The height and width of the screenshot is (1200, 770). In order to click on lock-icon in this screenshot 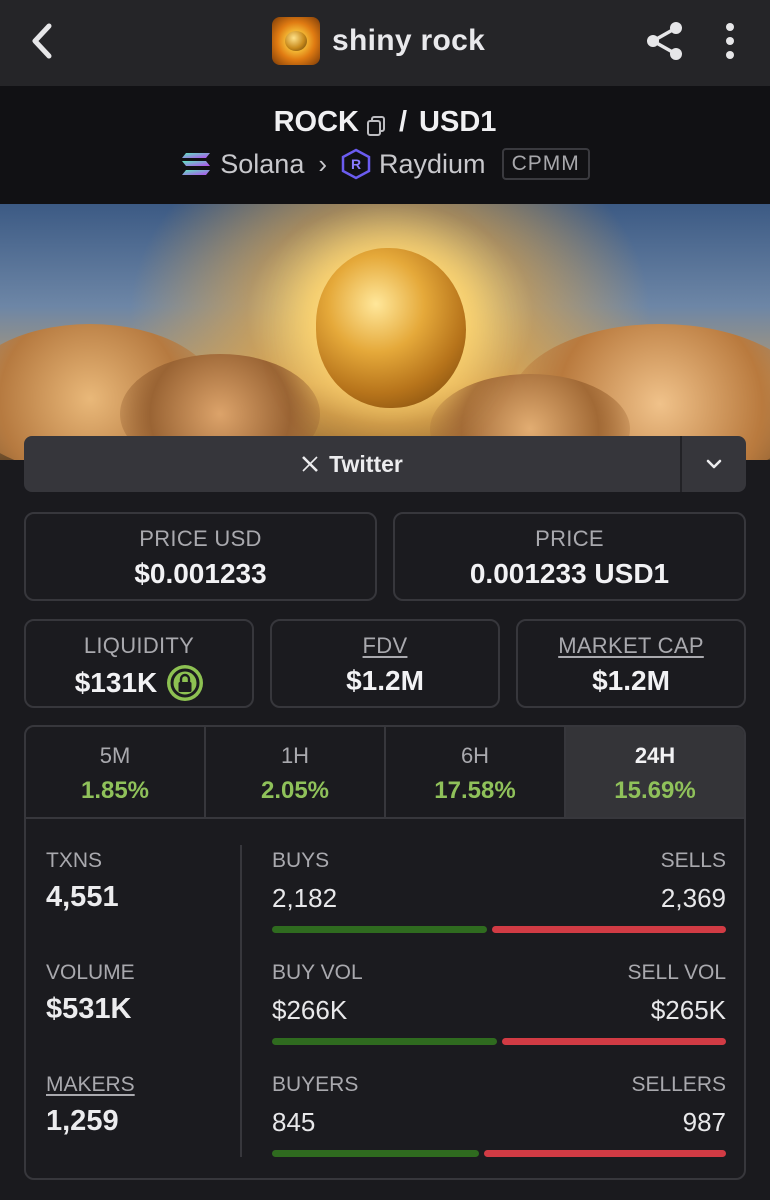, I will do `click(185, 683)`.